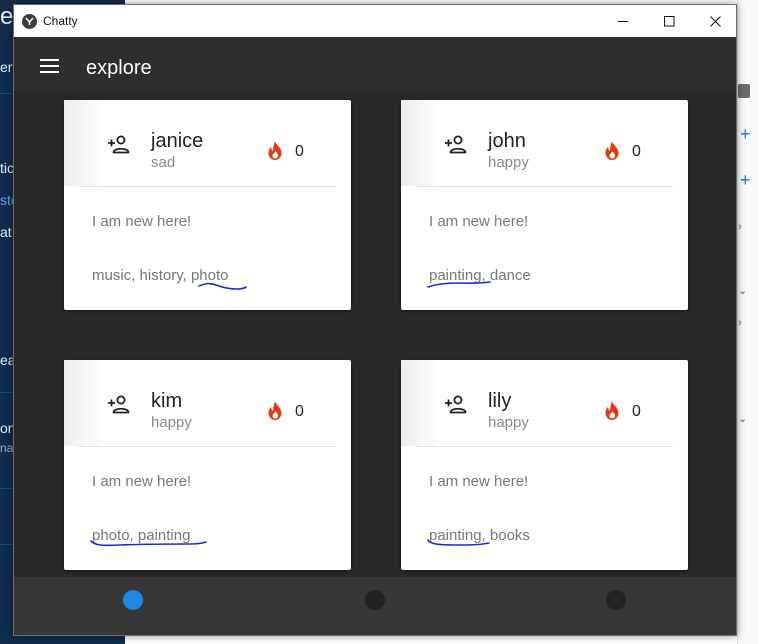 The image size is (758, 644). What do you see at coordinates (163, 162) in the screenshot?
I see `user-mood: sad` at bounding box center [163, 162].